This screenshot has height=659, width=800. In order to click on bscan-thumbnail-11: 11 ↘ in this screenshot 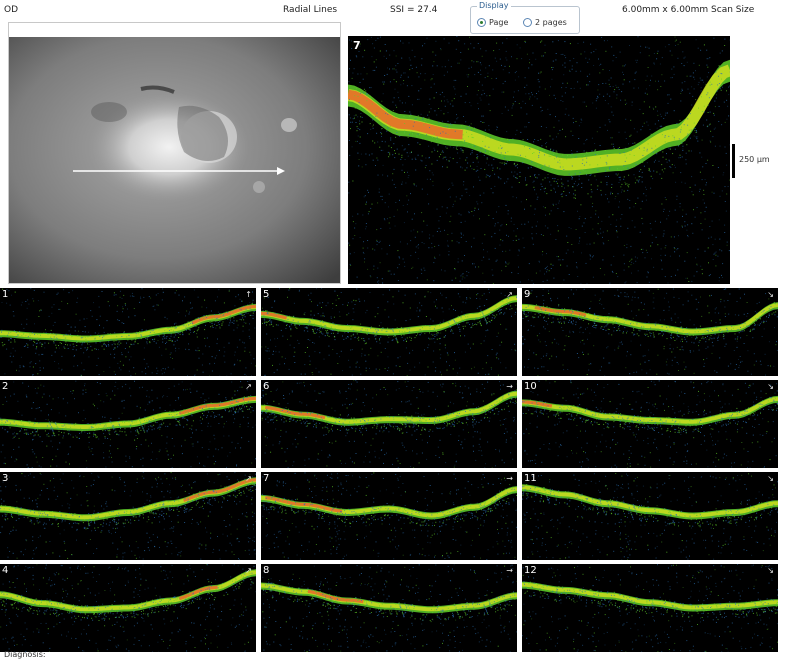, I will do `click(650, 516)`.